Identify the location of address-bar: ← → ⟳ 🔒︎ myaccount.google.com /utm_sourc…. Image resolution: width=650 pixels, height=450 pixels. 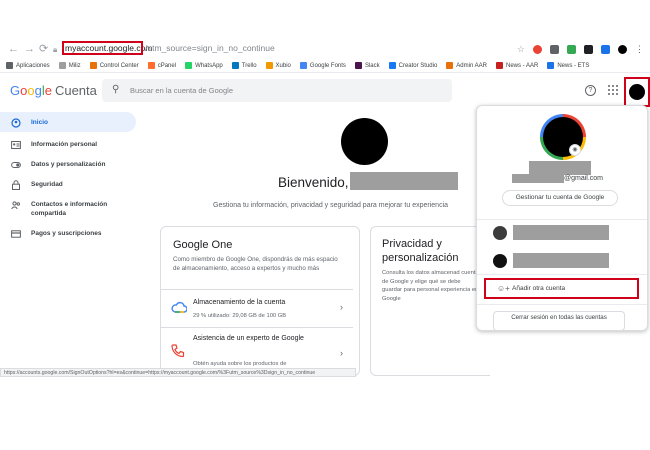
(325, 49).